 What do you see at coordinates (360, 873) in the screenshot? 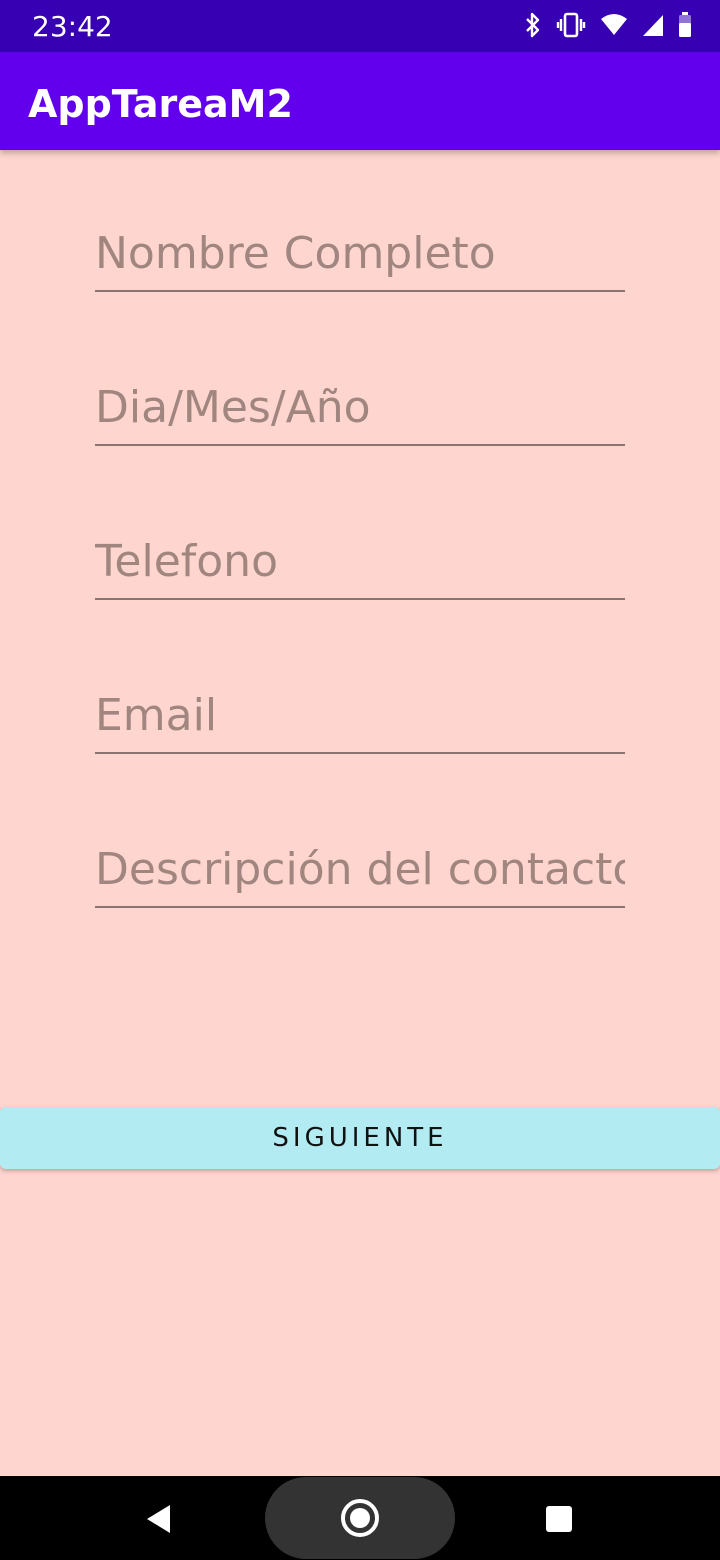
I see `description-field` at bounding box center [360, 873].